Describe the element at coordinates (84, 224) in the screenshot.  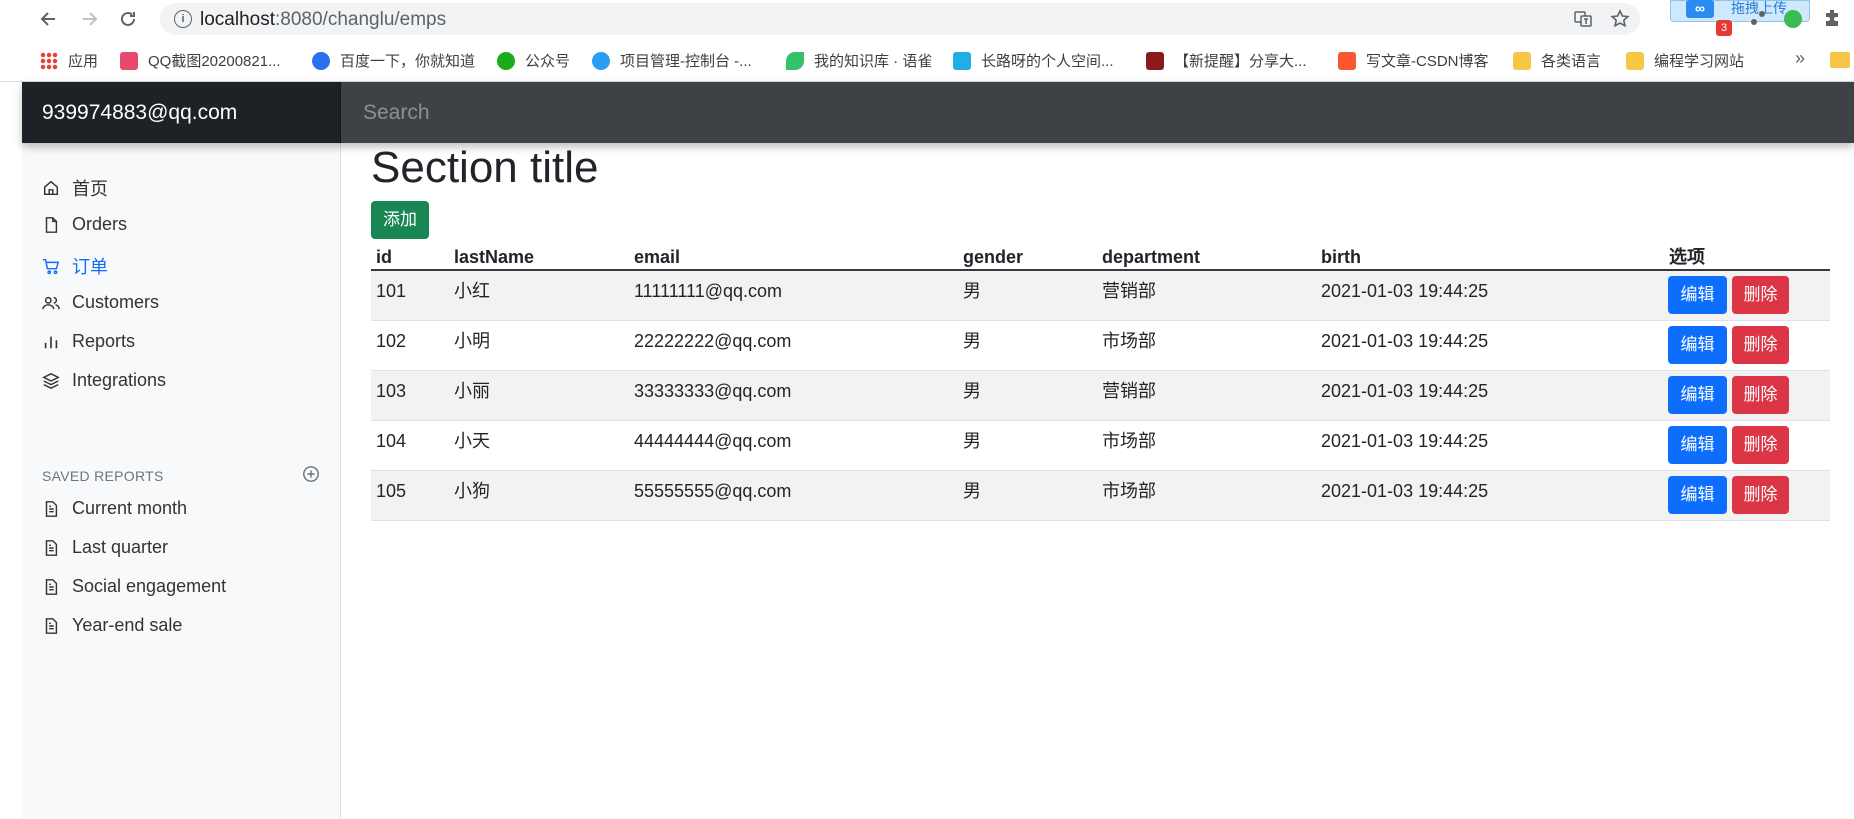
I see `sidebar-item-orders: Orders` at that location.